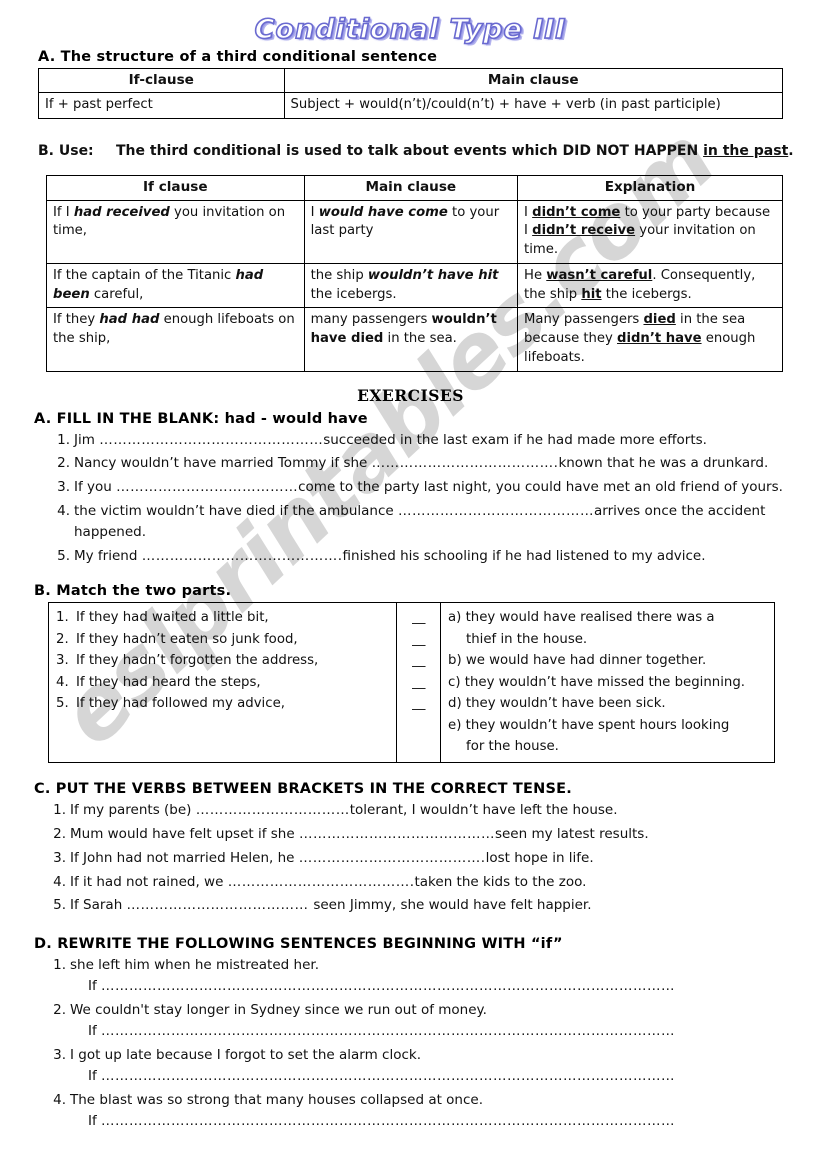  What do you see at coordinates (59, 881) in the screenshot?
I see `exercise-c-number: 4.` at bounding box center [59, 881].